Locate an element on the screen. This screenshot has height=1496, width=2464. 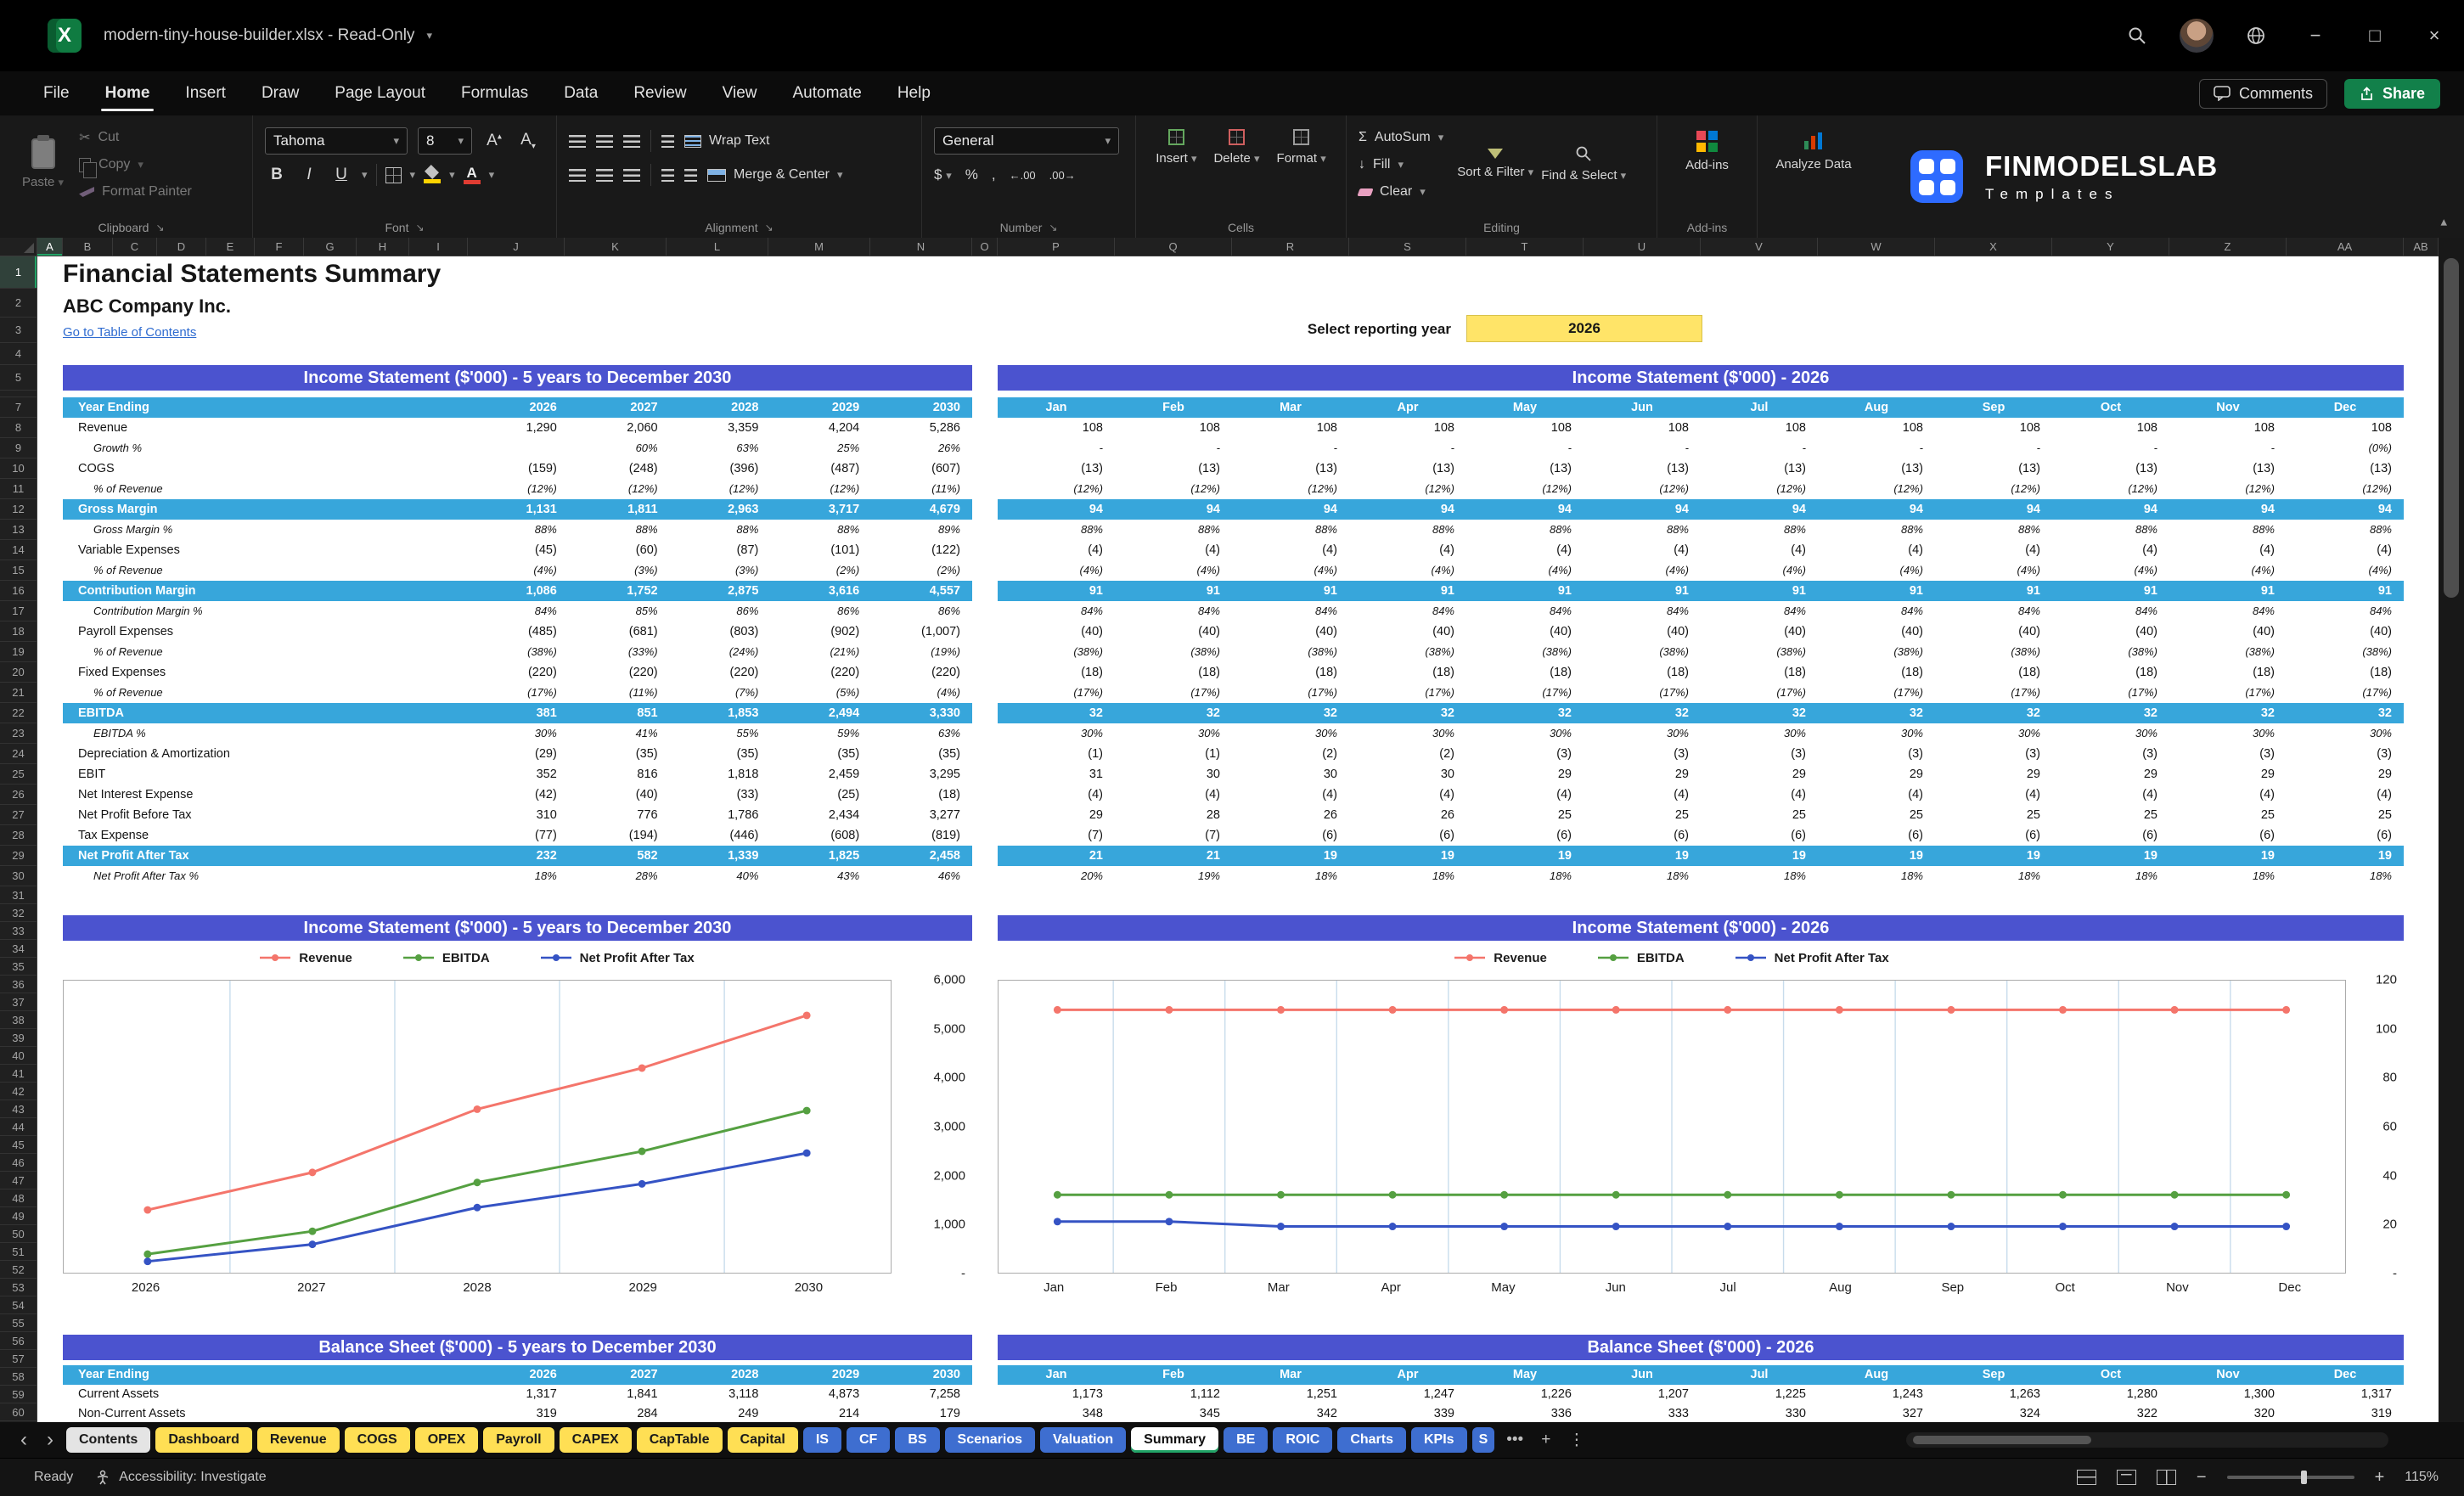
row-label-cell: Revenue is located at coordinates (265, 428).